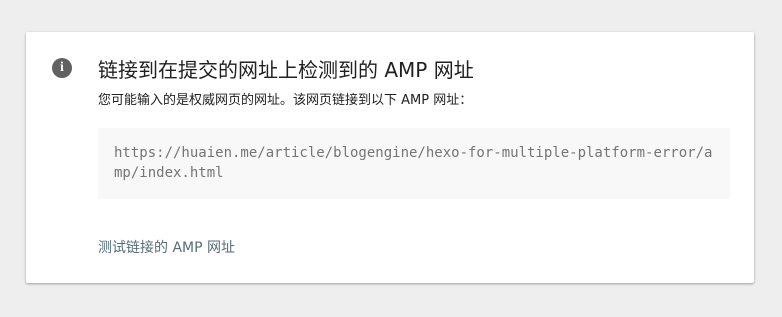 The image size is (782, 317). What do you see at coordinates (286, 70) in the screenshot?
I see `card-title: 链接到在提交的网址上检测到的 AMP 网址` at bounding box center [286, 70].